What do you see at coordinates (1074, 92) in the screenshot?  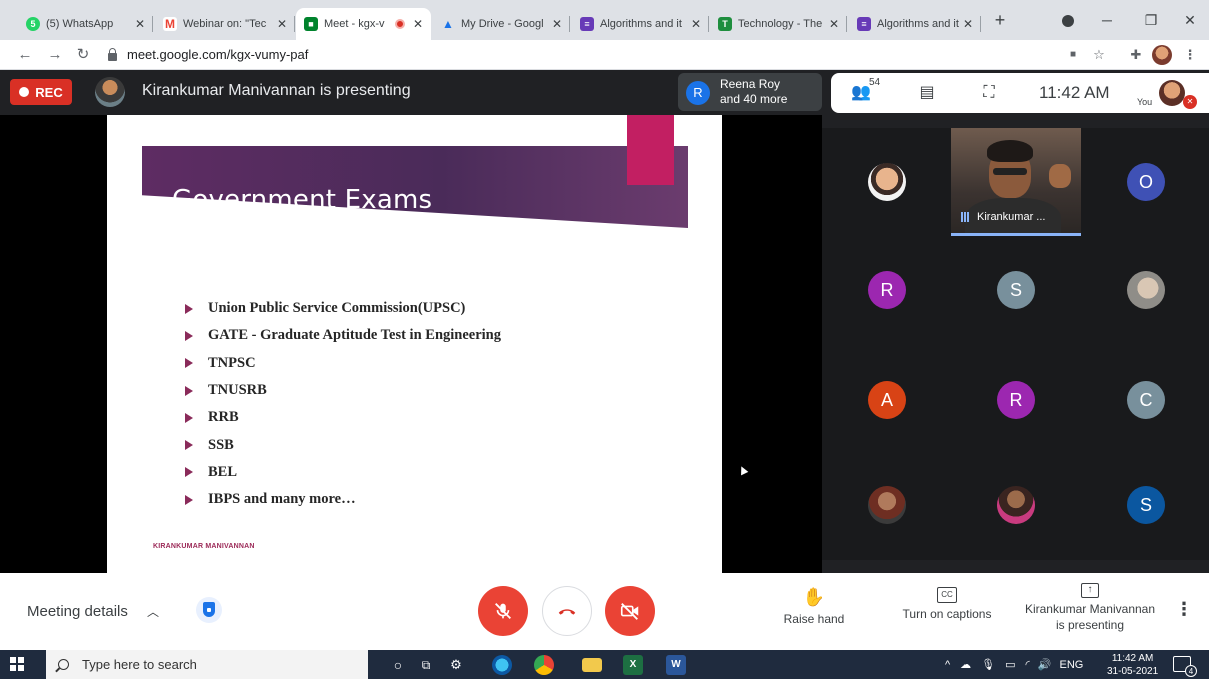 I see `meet-clock: 11:42 AM` at bounding box center [1074, 92].